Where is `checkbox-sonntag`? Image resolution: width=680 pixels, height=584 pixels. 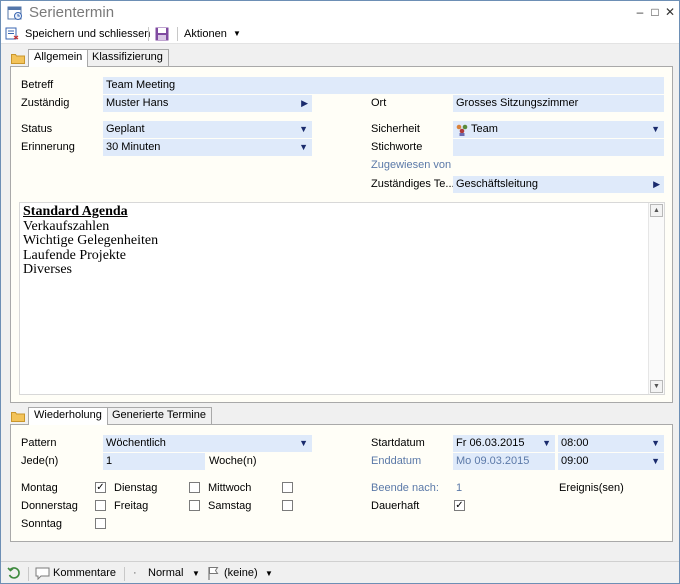
checkbox-sonntag is located at coordinates (100, 523).